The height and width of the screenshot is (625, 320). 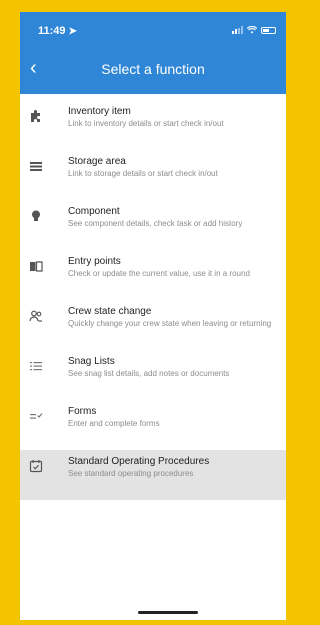 What do you see at coordinates (36, 316) in the screenshot?
I see `crew-icon` at bounding box center [36, 316].